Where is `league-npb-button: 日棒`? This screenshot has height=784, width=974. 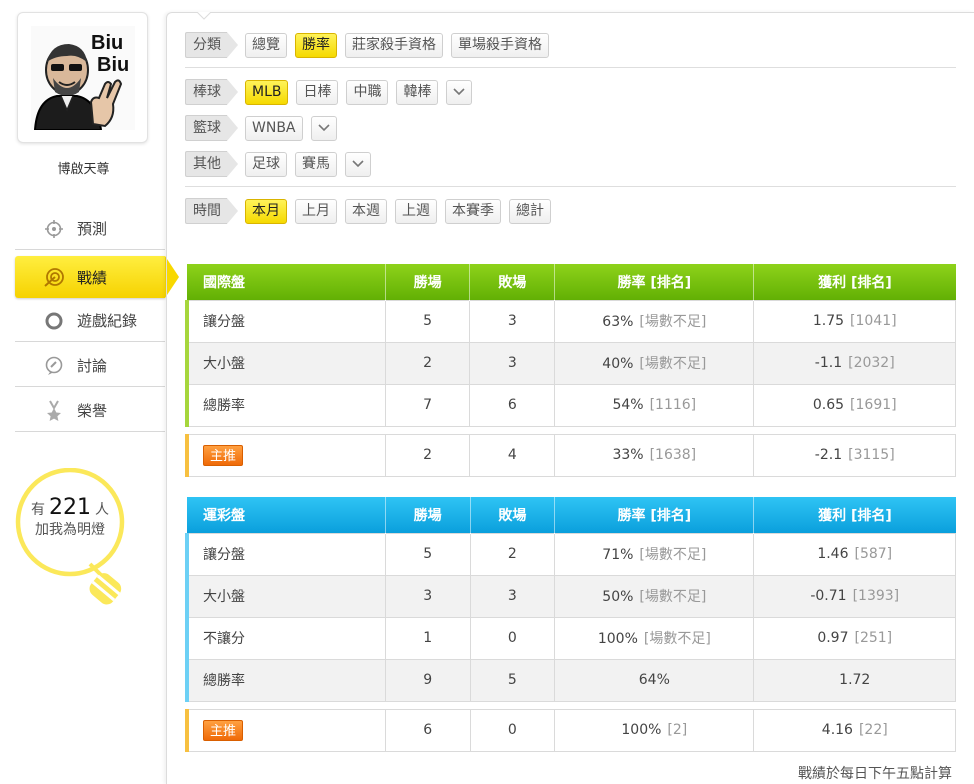
league-npb-button: 日棒 is located at coordinates (317, 92).